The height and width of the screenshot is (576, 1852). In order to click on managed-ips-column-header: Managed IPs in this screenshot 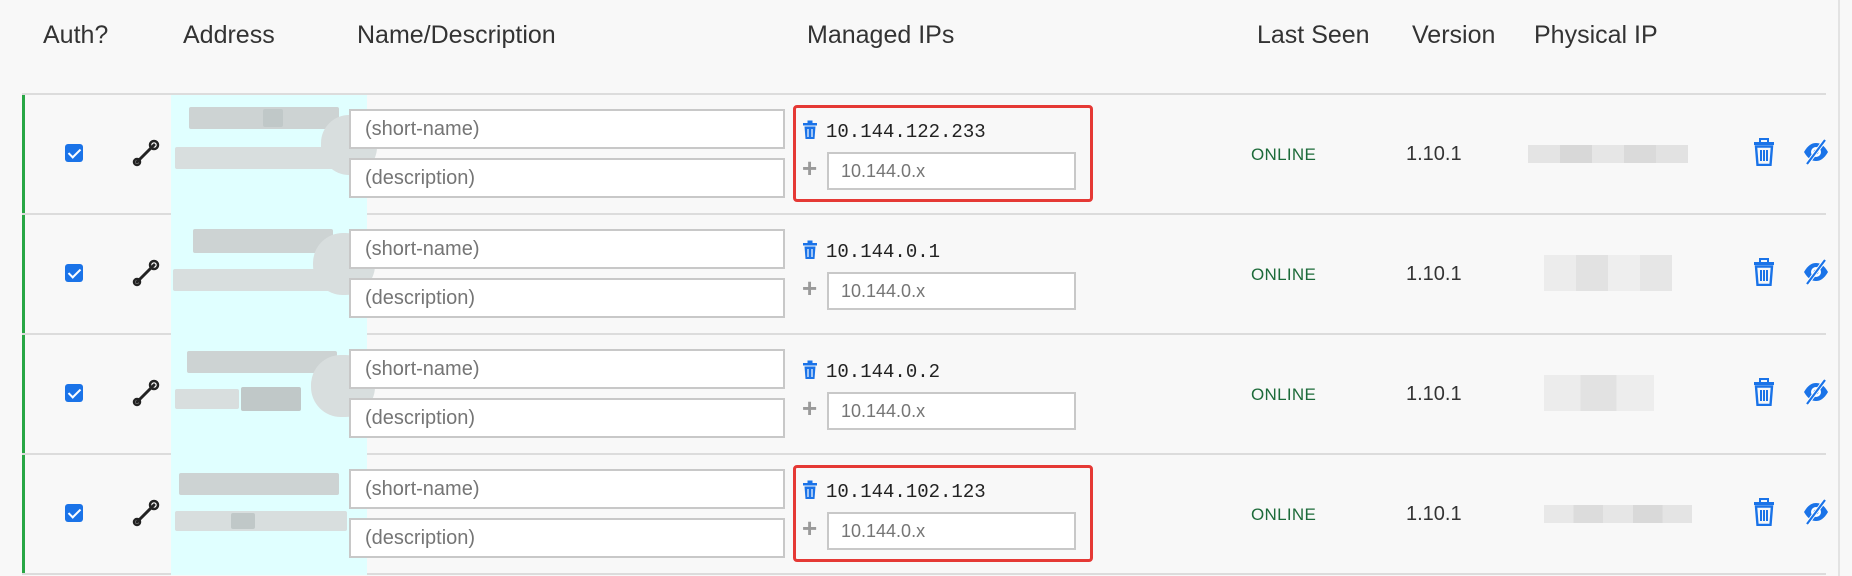, I will do `click(880, 35)`.